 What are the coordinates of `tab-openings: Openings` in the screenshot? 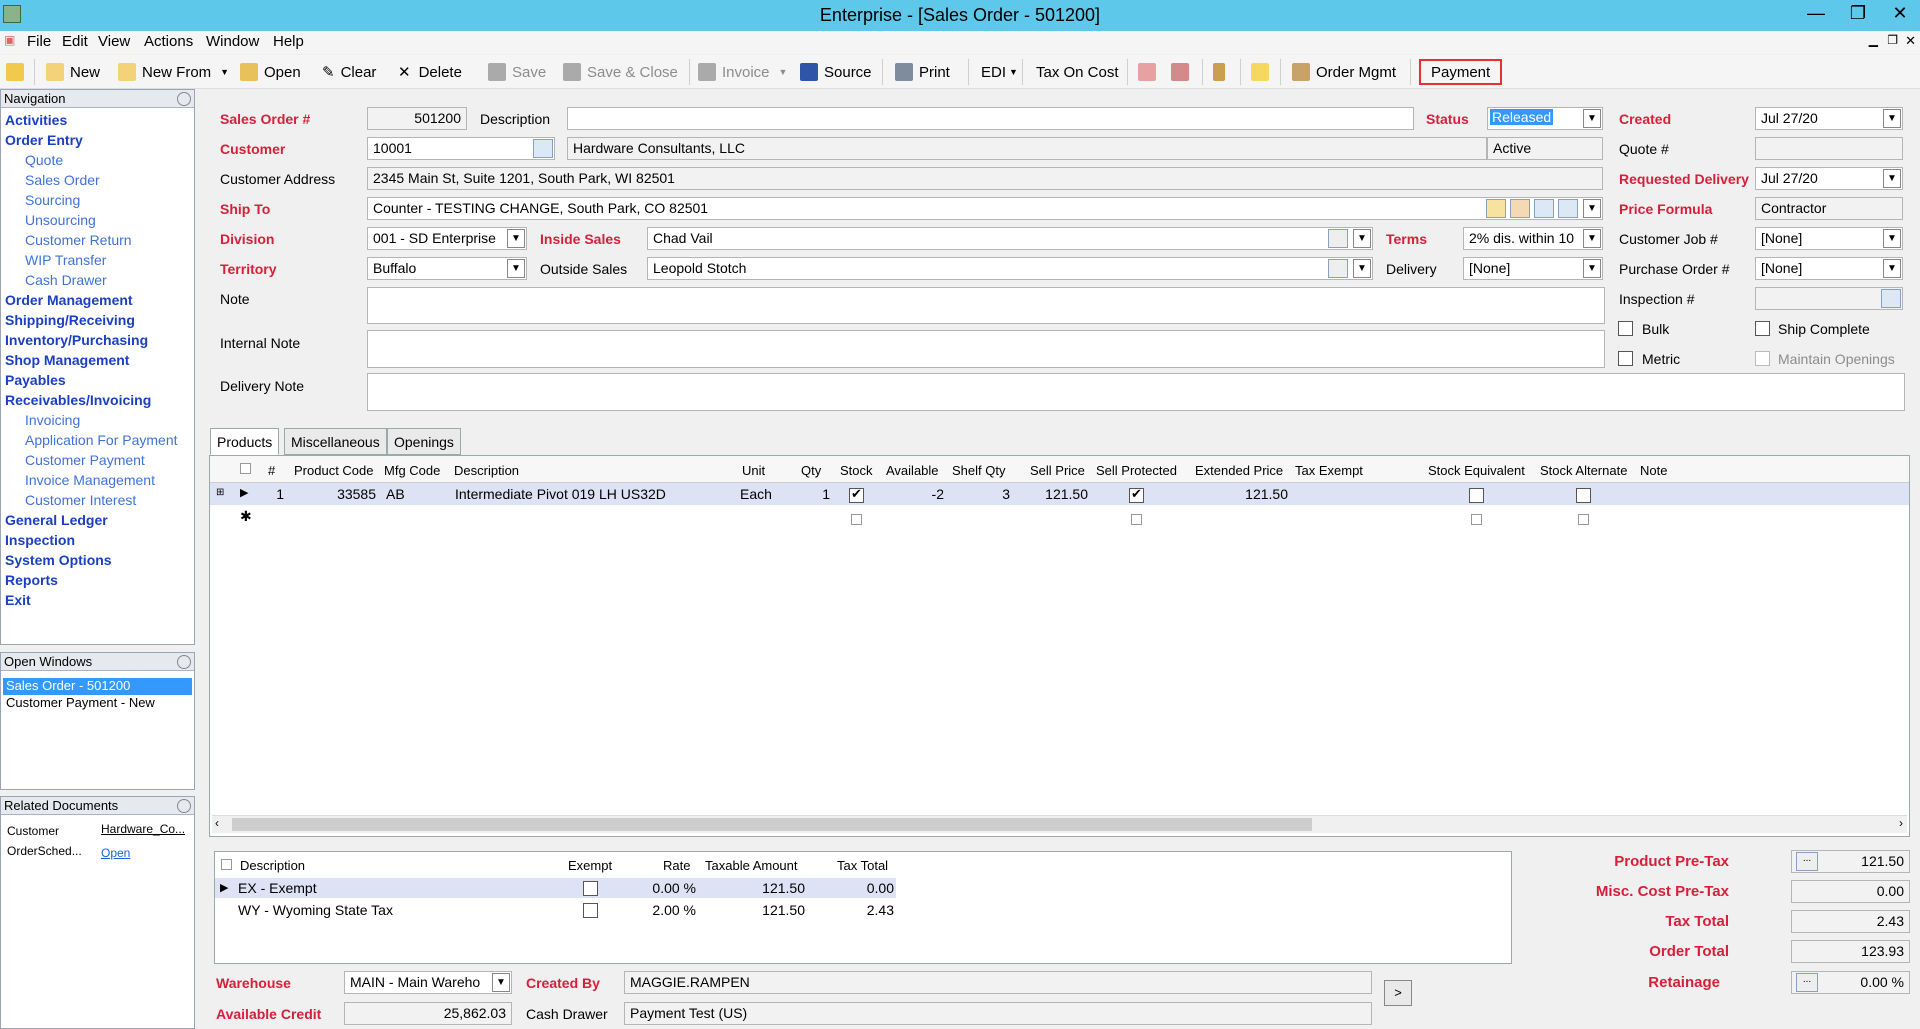 It's located at (424, 441).